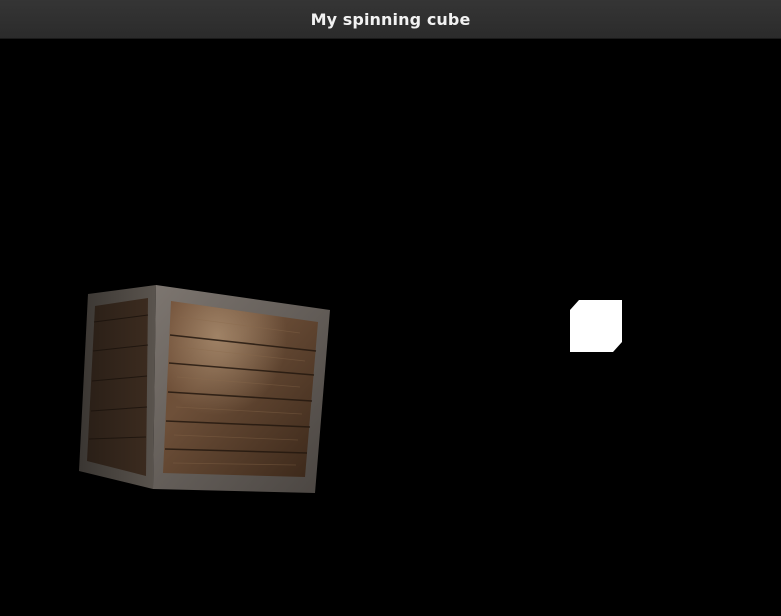  What do you see at coordinates (596, 326) in the screenshot?
I see `light-source-cube-face` at bounding box center [596, 326].